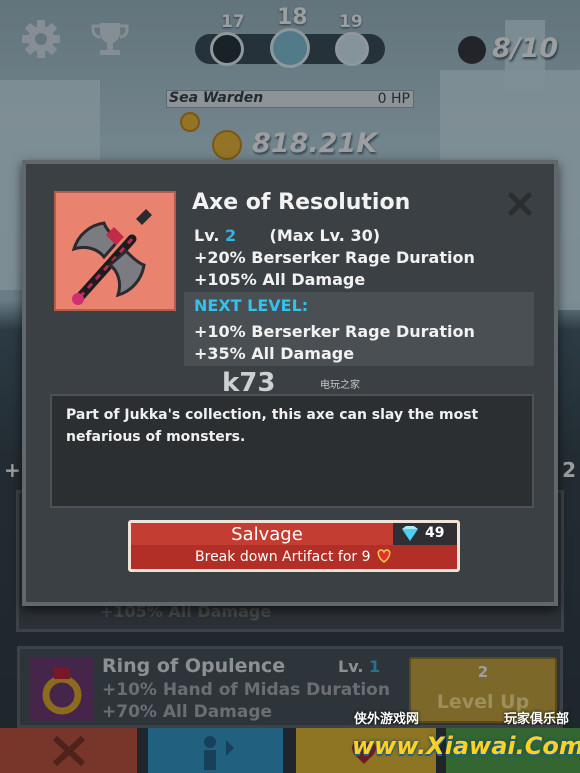 This screenshot has height=773, width=580. Describe the element at coordinates (294, 546) in the screenshot. I see `salvage-button: Salvage 49 Break down Artifact for 9` at that location.